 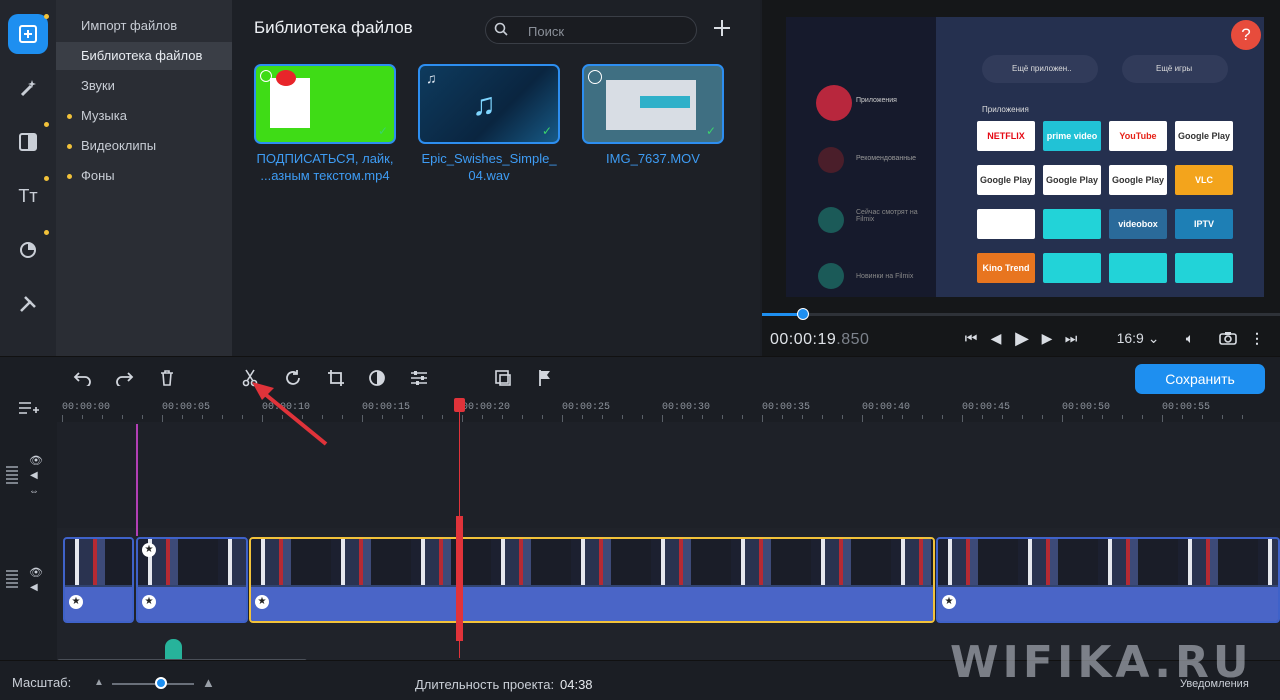 I want to click on volume-icon: 🔈︎, so click(x=1190, y=338).